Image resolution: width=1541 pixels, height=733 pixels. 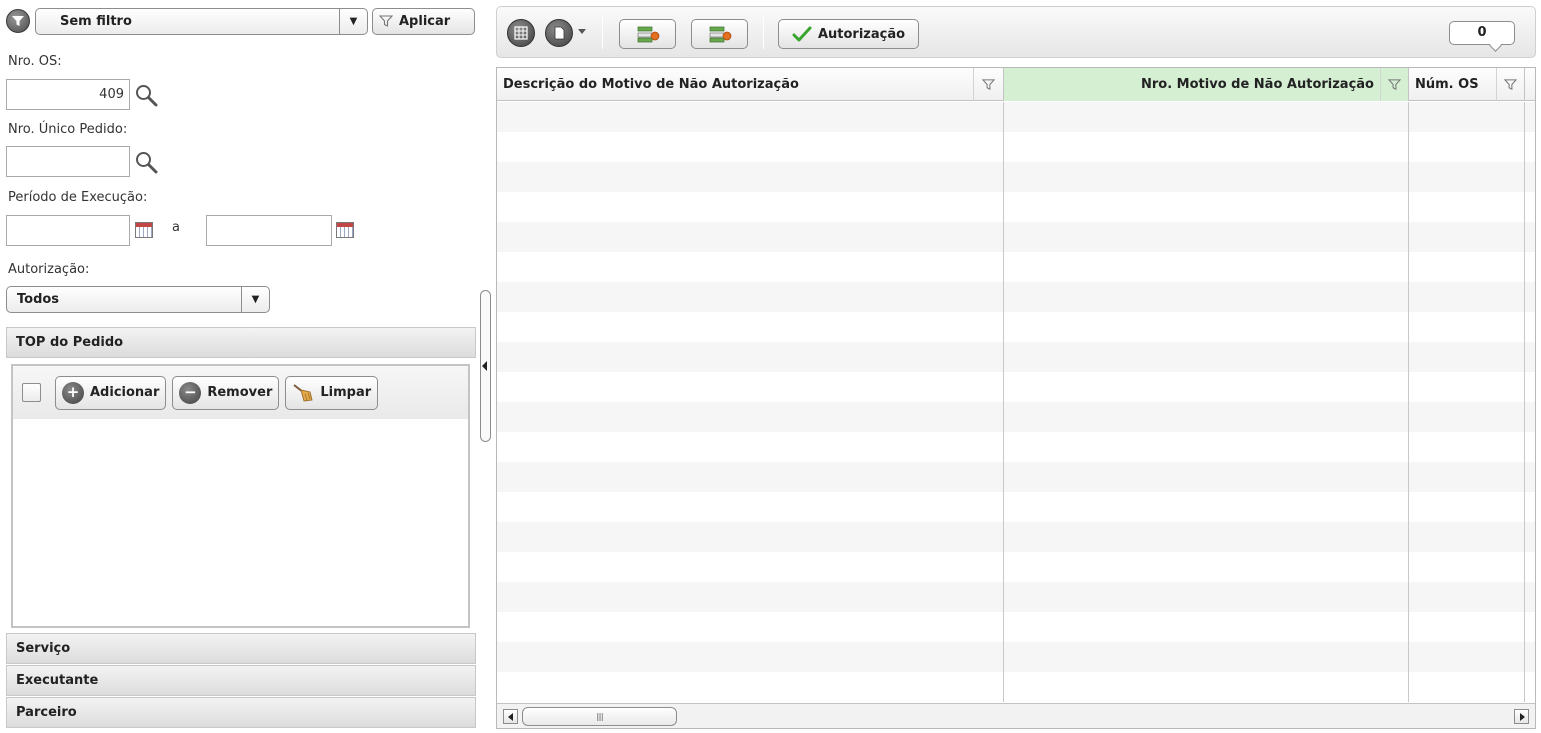 What do you see at coordinates (31, 392) in the screenshot?
I see `select-all-checkbox` at bounding box center [31, 392].